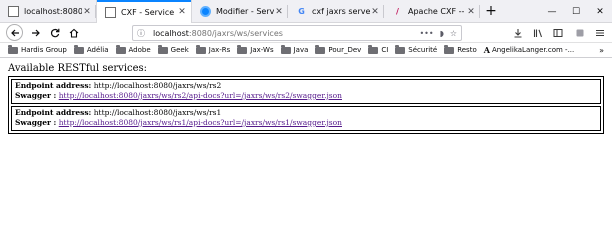 The height and width of the screenshot is (250, 612). I want to click on bookmarks-overflow-button: », so click(601, 50).